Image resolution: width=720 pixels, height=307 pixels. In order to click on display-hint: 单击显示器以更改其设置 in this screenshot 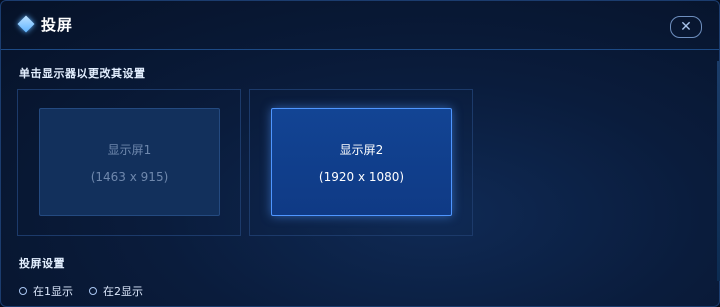, I will do `click(82, 73)`.